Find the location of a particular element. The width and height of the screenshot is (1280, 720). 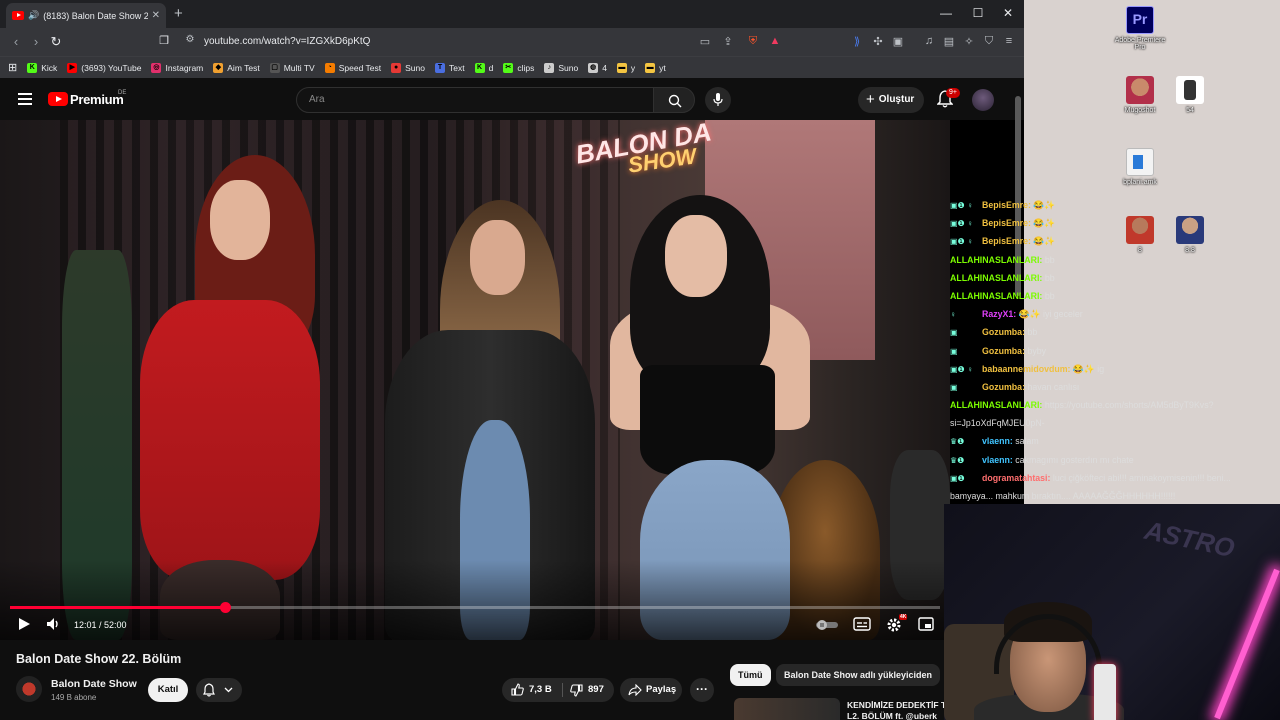

play-icon is located at coordinates (24, 624).